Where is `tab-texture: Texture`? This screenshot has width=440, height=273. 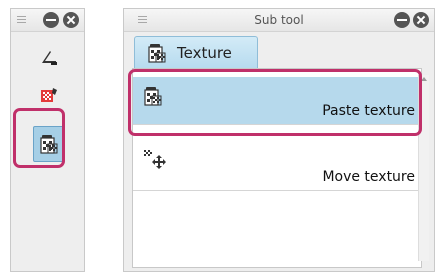
tab-texture: Texture is located at coordinates (196, 52).